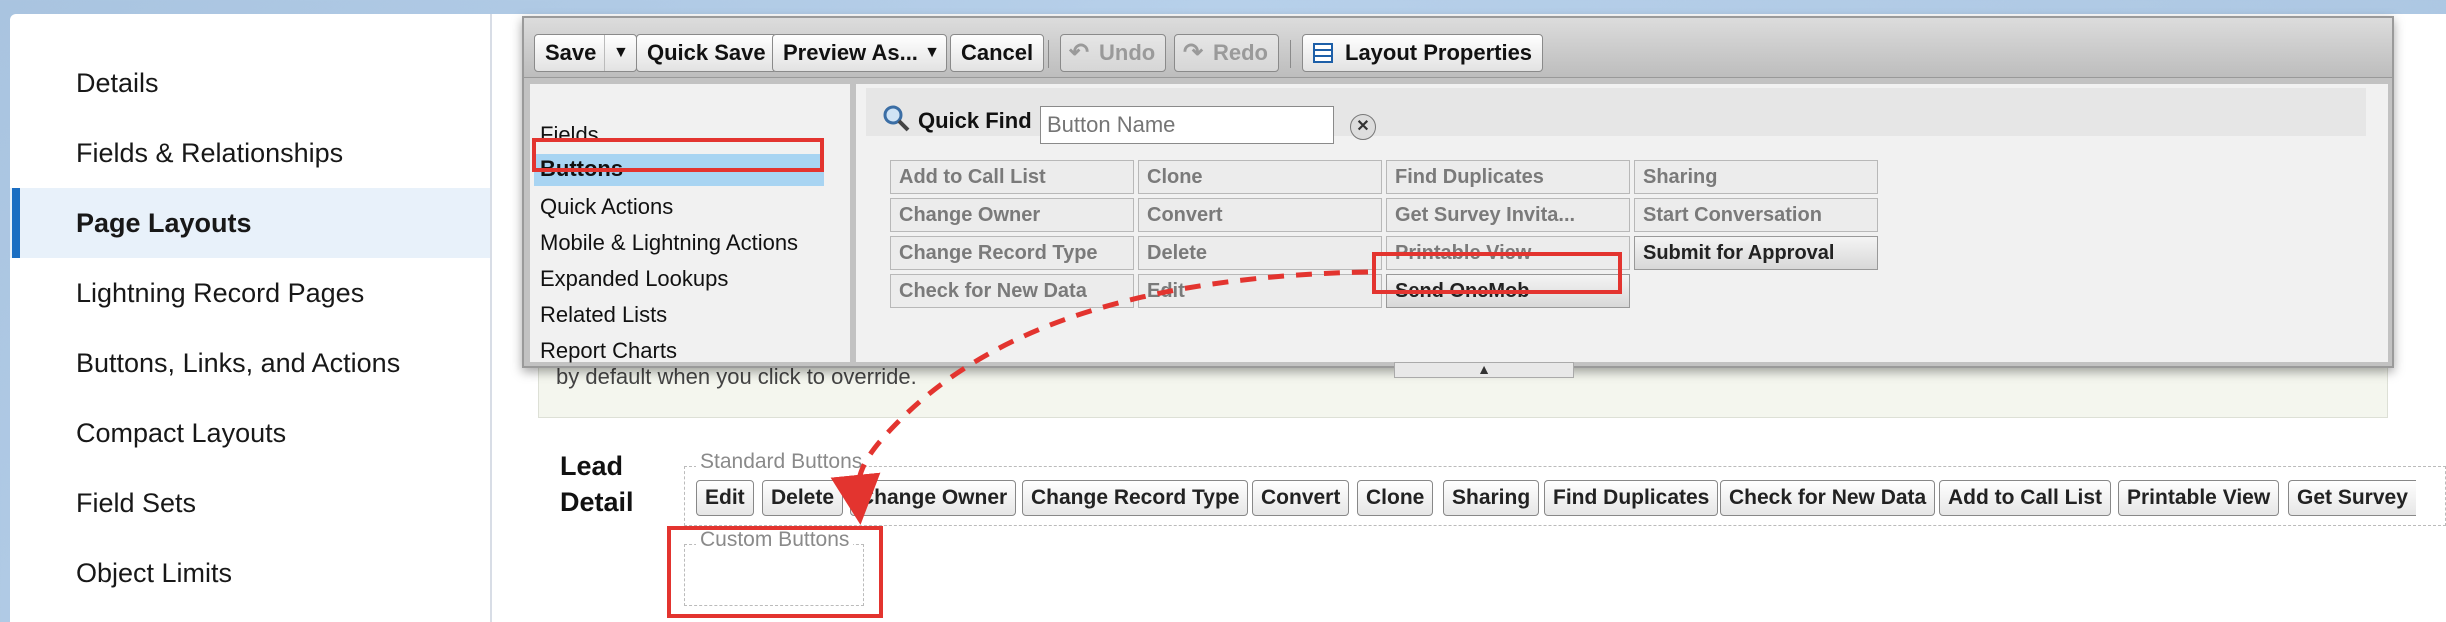 This screenshot has height=622, width=2446. What do you see at coordinates (1099, 397) in the screenshot?
I see `drag-arrow-icon` at bounding box center [1099, 397].